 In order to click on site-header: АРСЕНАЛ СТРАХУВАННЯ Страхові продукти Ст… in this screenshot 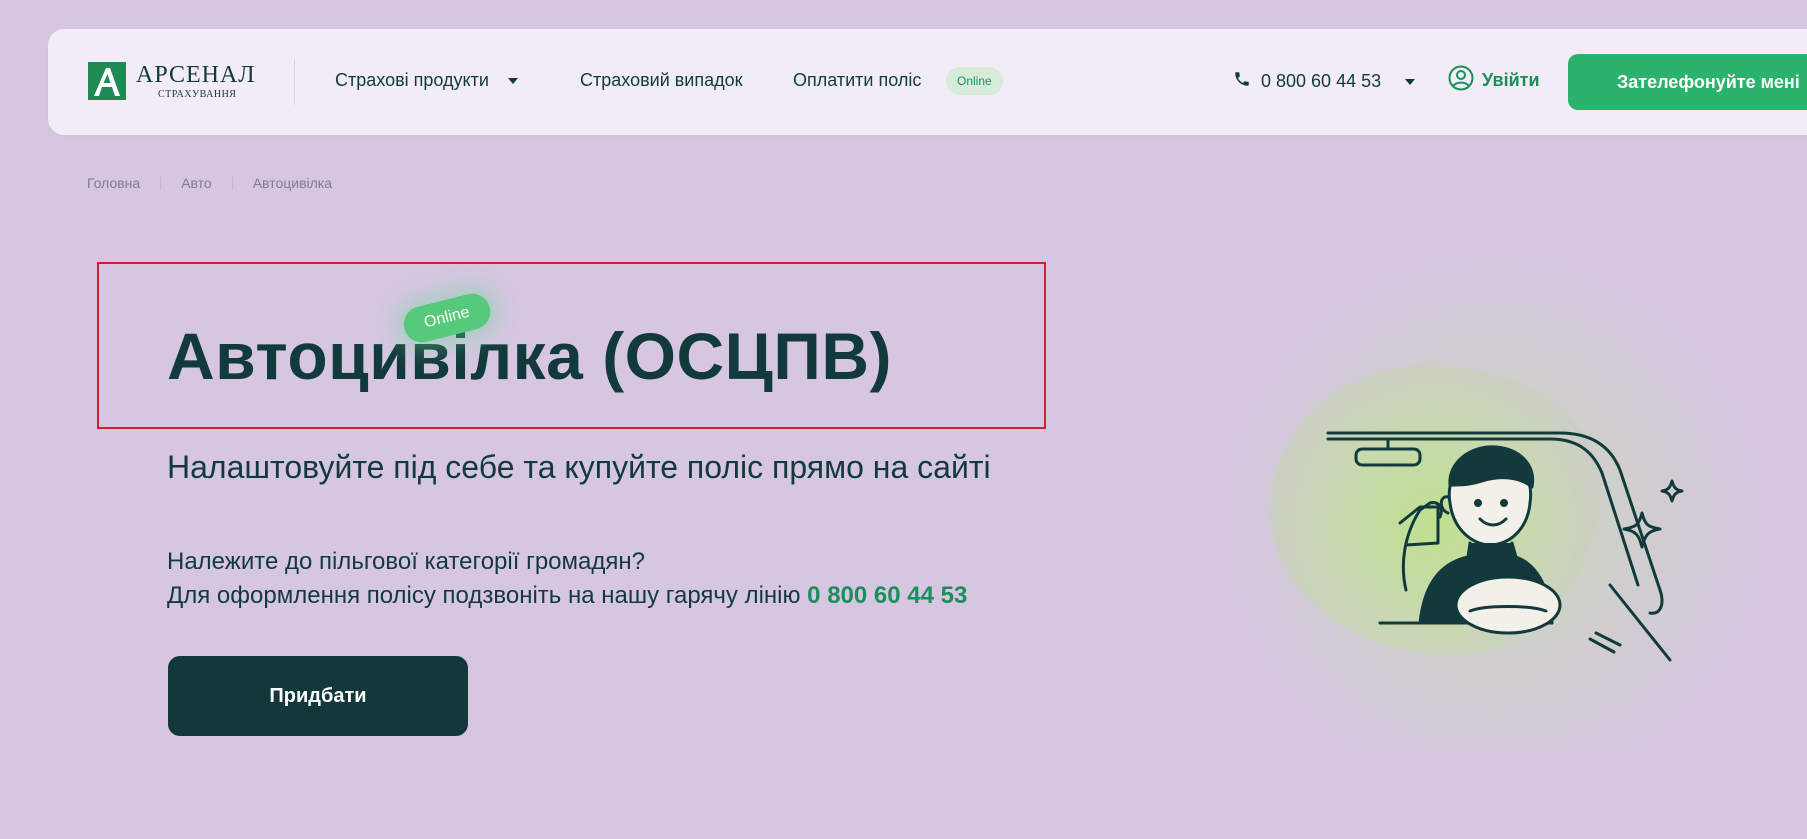, I will do `click(927, 82)`.